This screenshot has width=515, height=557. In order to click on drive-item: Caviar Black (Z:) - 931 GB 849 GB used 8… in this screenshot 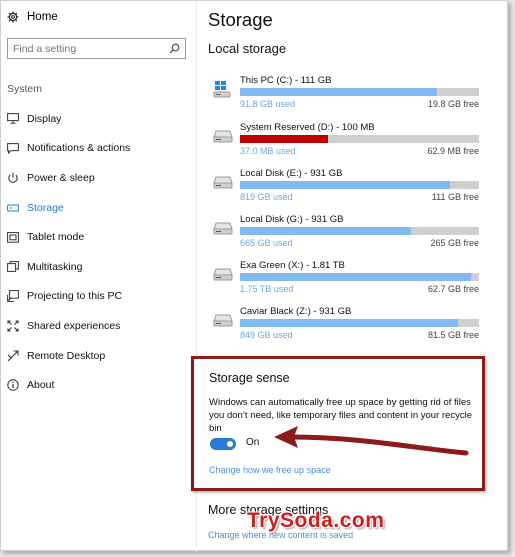, I will do `click(345, 326)`.